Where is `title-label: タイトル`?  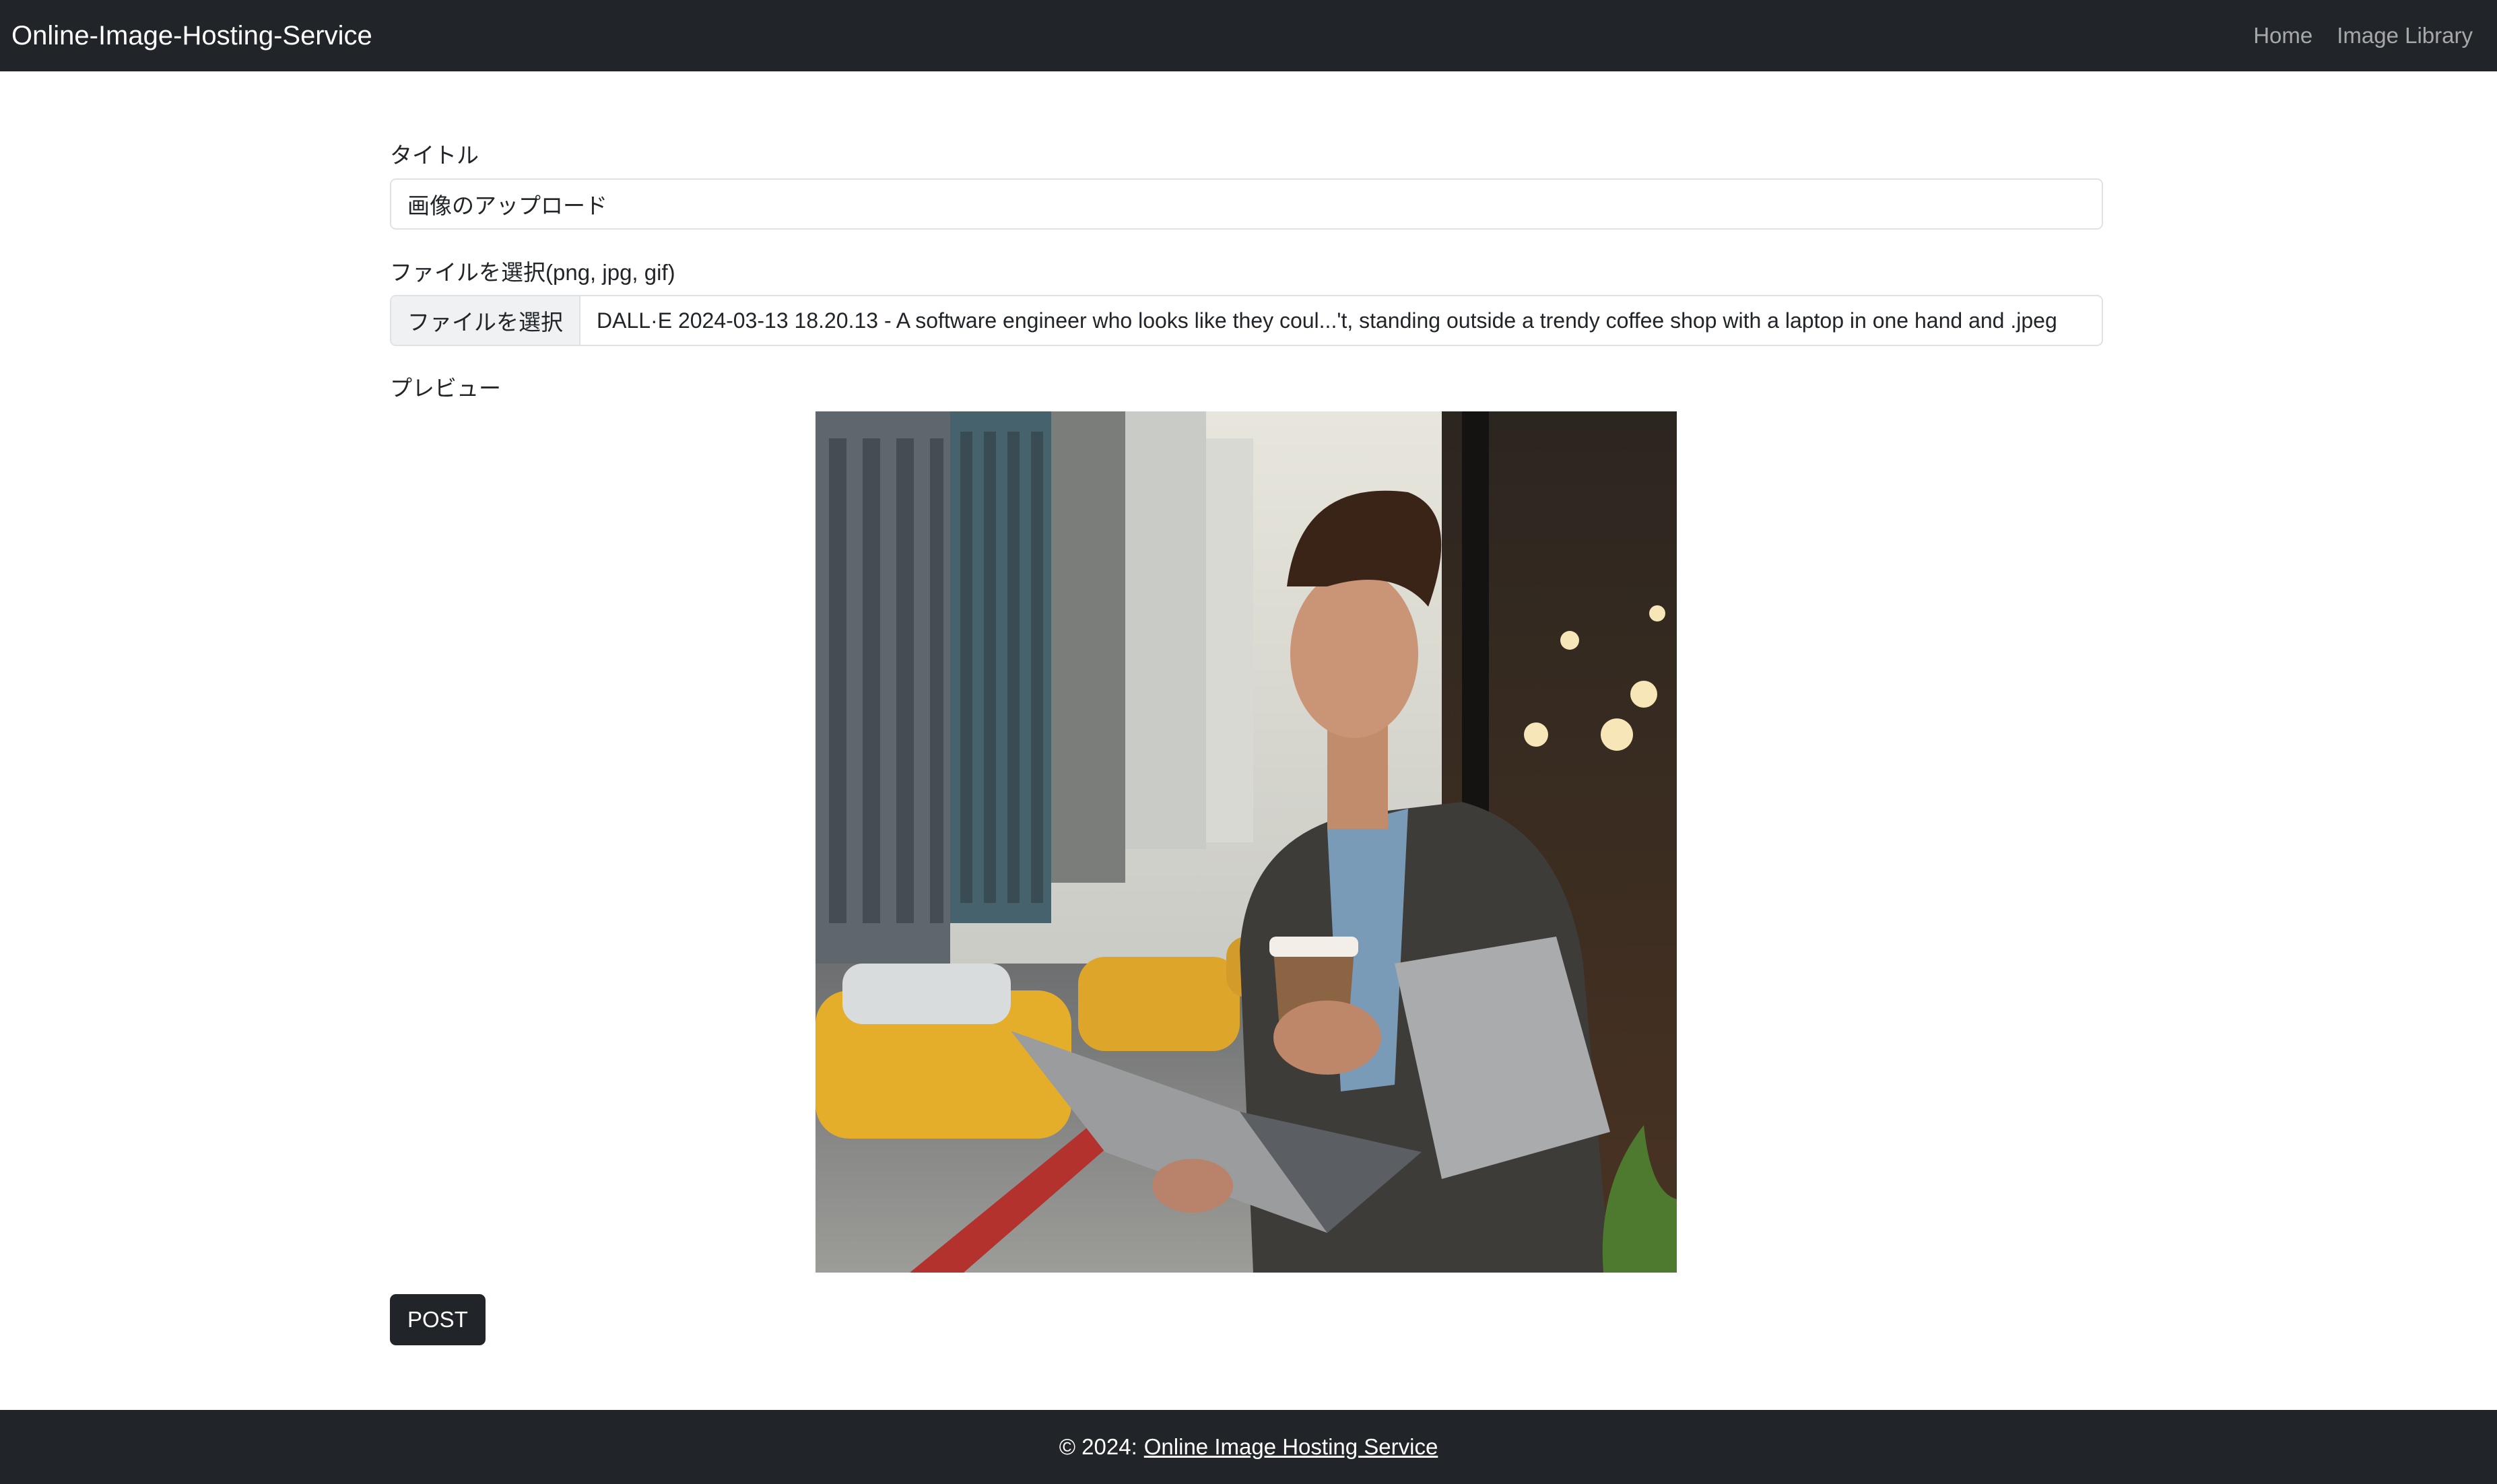
title-label: タイトル is located at coordinates (434, 155).